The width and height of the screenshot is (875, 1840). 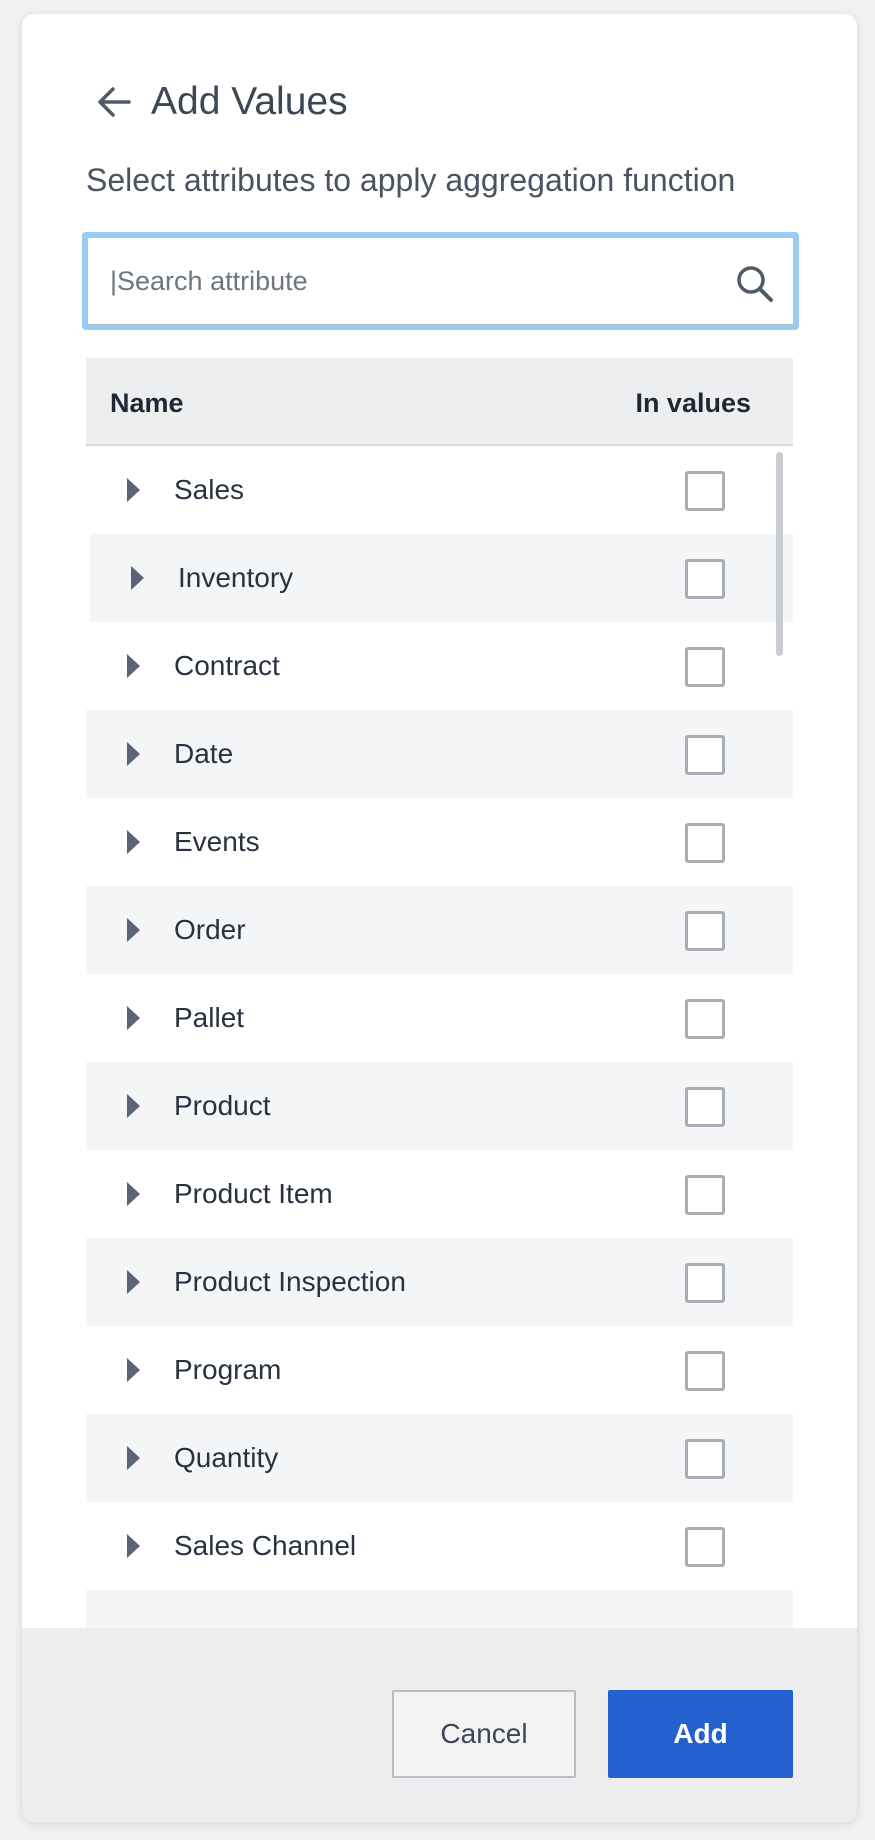 What do you see at coordinates (209, 489) in the screenshot?
I see `row-label: Sales` at bounding box center [209, 489].